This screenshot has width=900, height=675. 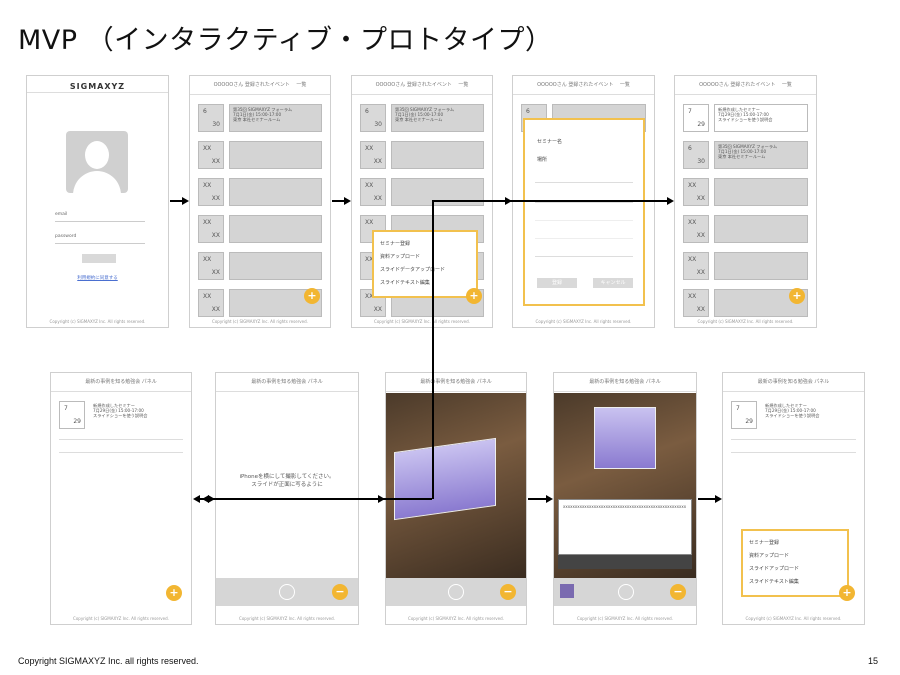 I want to click on camera-preview-image, so click(x=456, y=485).